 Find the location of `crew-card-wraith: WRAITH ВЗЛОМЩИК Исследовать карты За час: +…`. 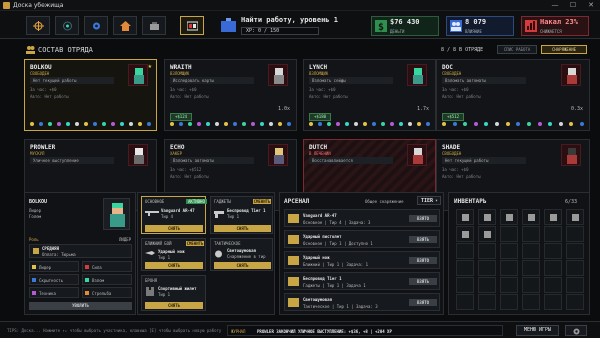

crew-card-wraith: WRAITH ВЗЛОМЩИК Исследовать карты За час: +… is located at coordinates (230, 95).